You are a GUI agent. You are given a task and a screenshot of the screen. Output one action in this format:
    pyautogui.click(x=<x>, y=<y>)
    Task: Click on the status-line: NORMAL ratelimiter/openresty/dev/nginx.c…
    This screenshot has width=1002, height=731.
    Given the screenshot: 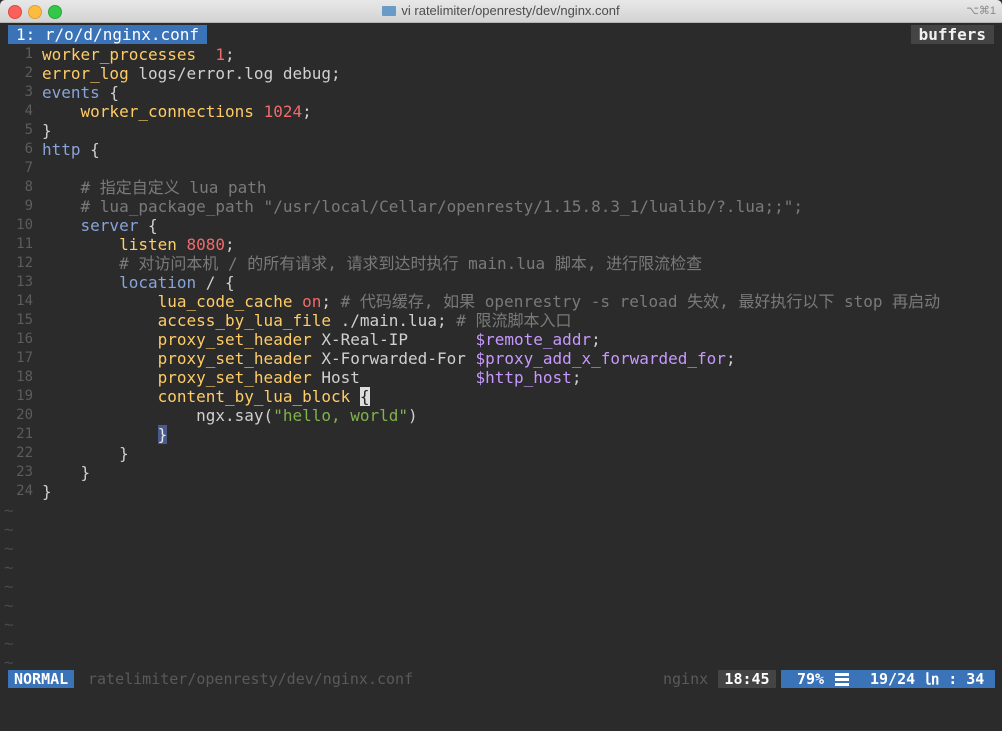 What is the action you would take?
    pyautogui.click(x=501, y=679)
    